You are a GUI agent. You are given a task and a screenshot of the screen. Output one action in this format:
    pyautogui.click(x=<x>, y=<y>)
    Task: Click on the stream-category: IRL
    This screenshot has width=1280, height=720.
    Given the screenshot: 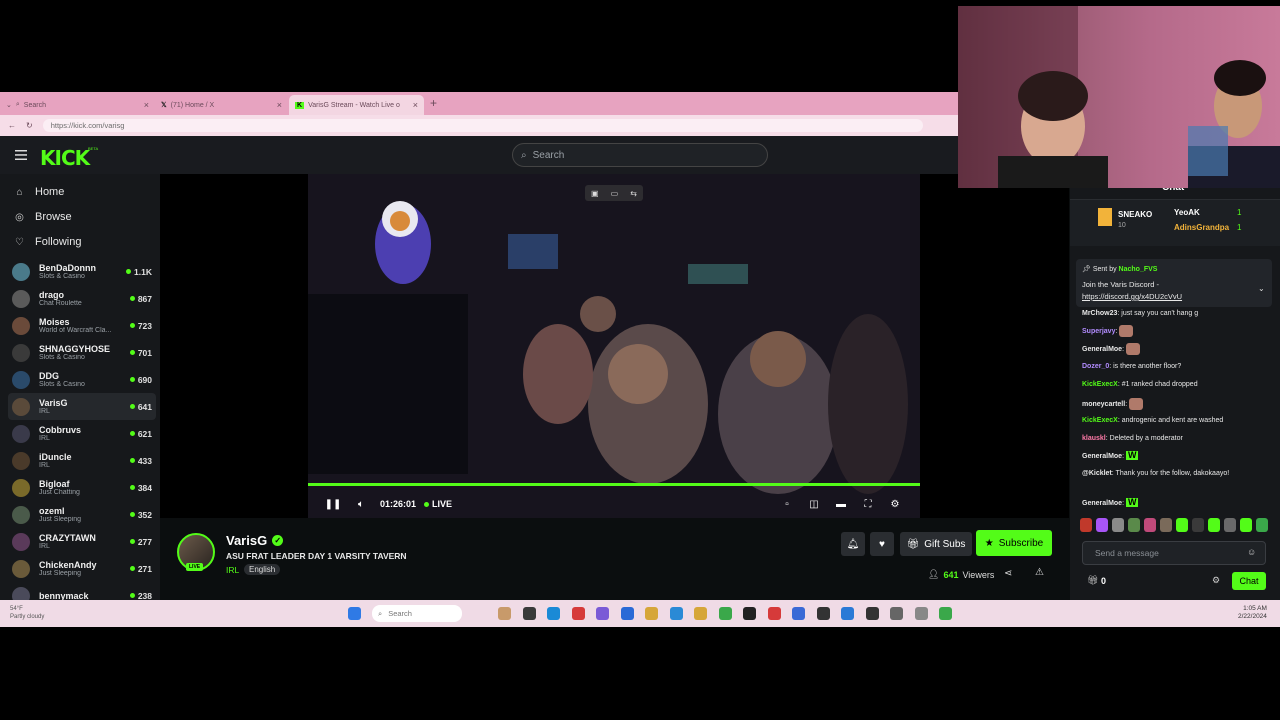 What is the action you would take?
    pyautogui.click(x=232, y=570)
    